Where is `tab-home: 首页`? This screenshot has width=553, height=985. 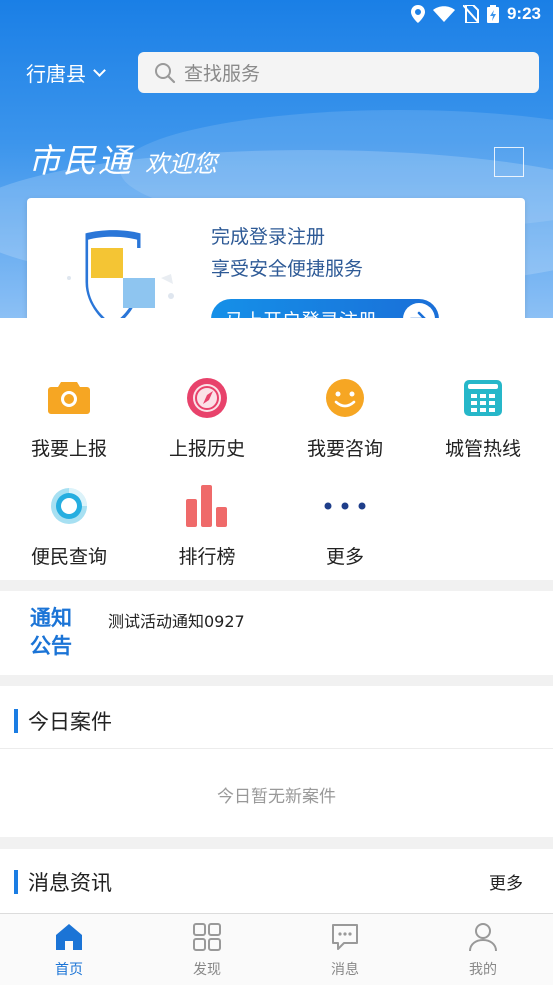
tab-home: 首页 is located at coordinates (69, 949).